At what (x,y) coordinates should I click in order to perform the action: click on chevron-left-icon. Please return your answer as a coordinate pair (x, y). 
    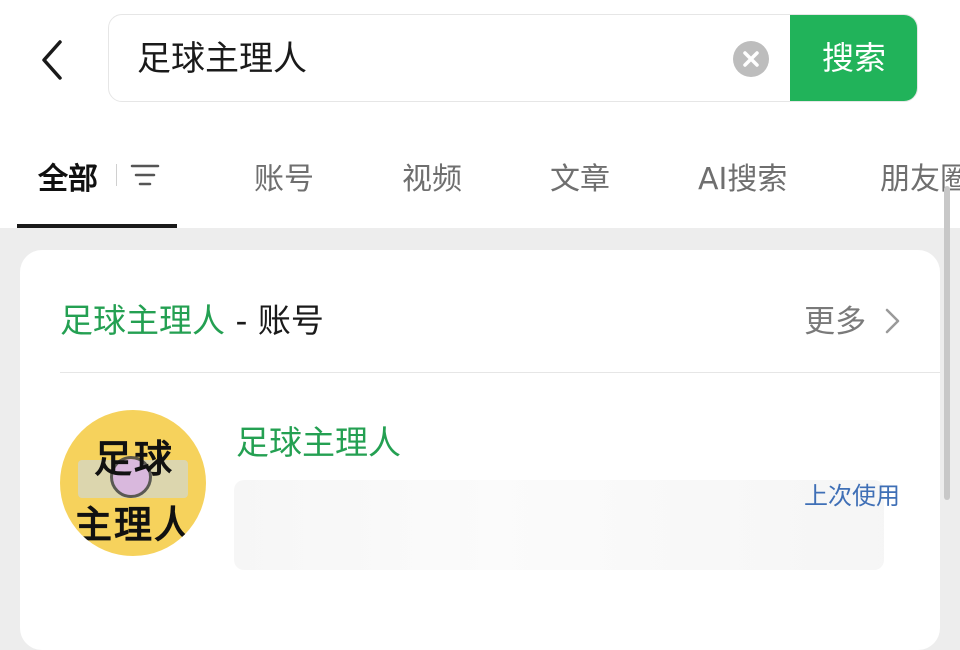
    Looking at the image, I should click on (52, 60).